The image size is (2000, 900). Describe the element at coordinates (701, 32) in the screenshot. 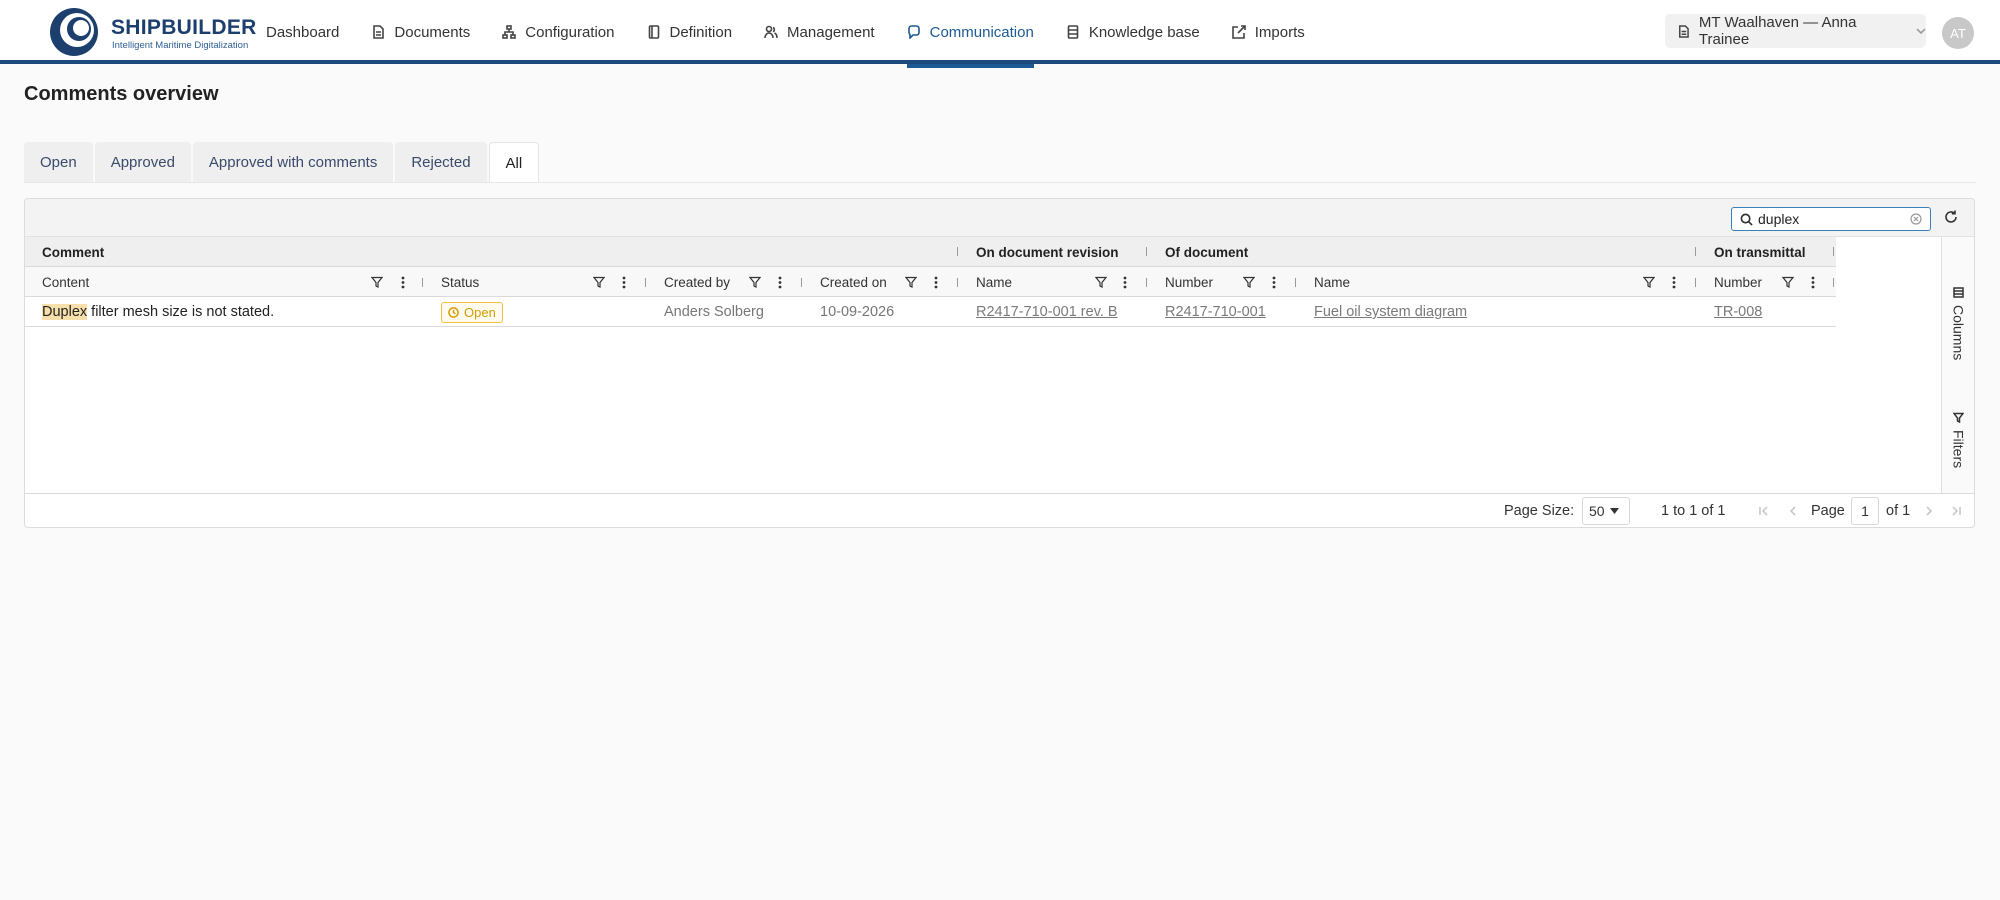

I see `nav-label: Definition` at that location.